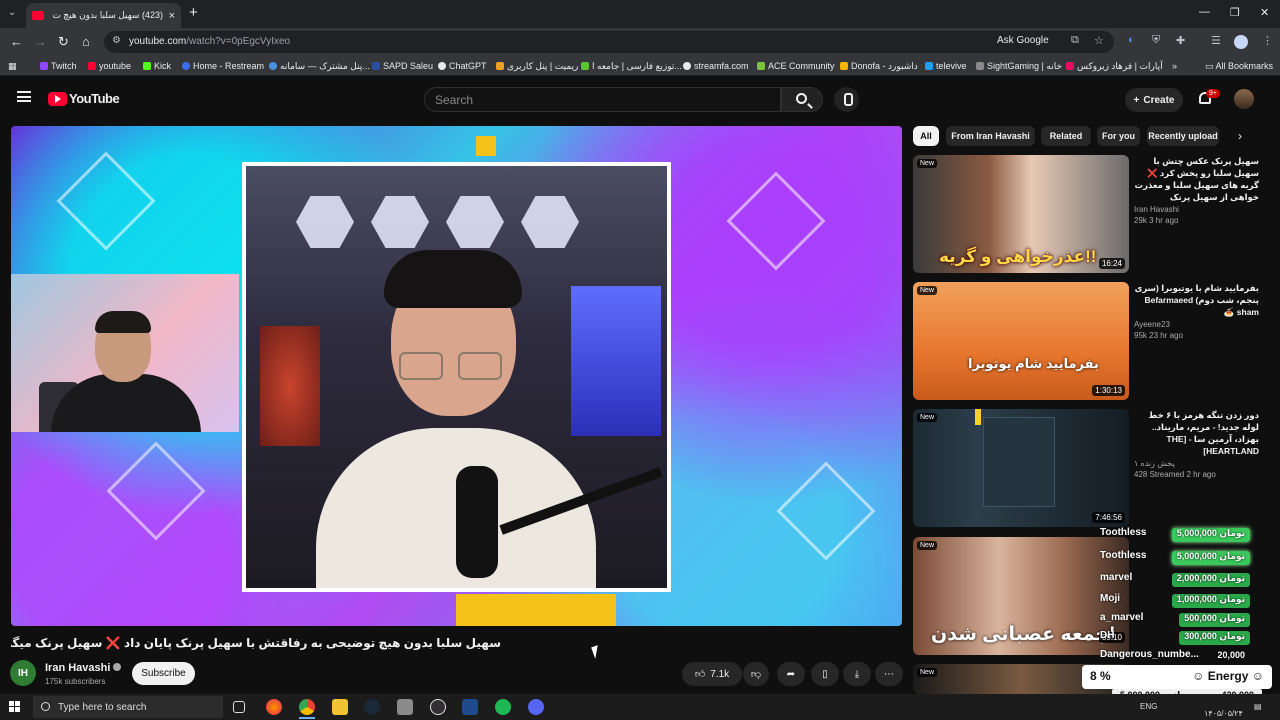 Image resolution: width=1280 pixels, height=720 pixels. What do you see at coordinates (716, 66) in the screenshot?
I see `bookmark-item: streamfa.com` at bounding box center [716, 66].